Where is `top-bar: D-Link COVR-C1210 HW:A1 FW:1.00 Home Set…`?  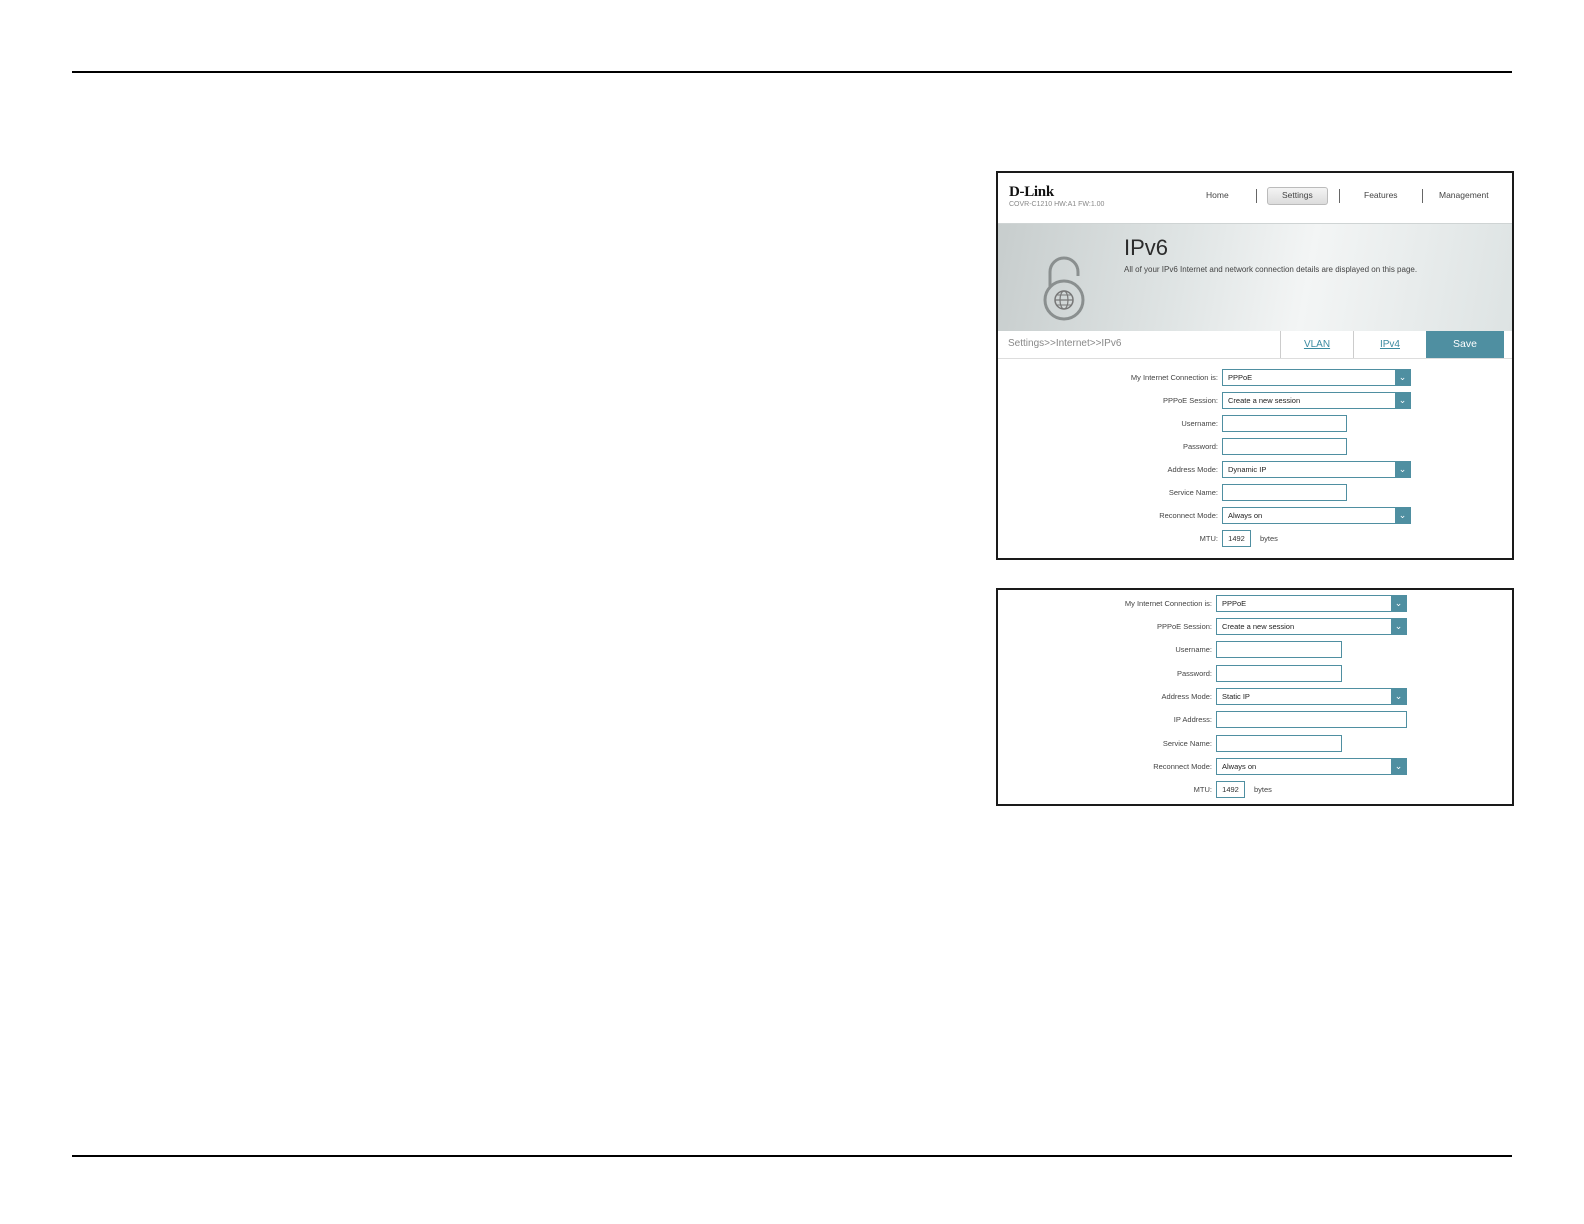
top-bar: D-Link COVR-C1210 HW:A1 FW:1.00 Home Set… is located at coordinates (1255, 198).